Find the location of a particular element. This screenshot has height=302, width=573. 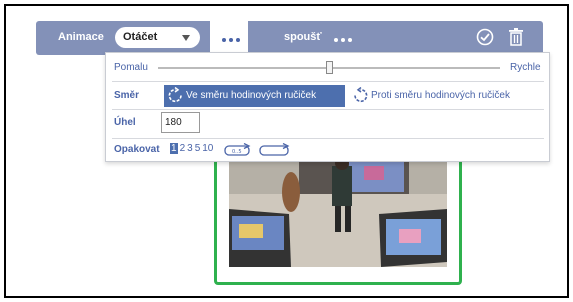

animation-options-button is located at coordinates (229, 38).